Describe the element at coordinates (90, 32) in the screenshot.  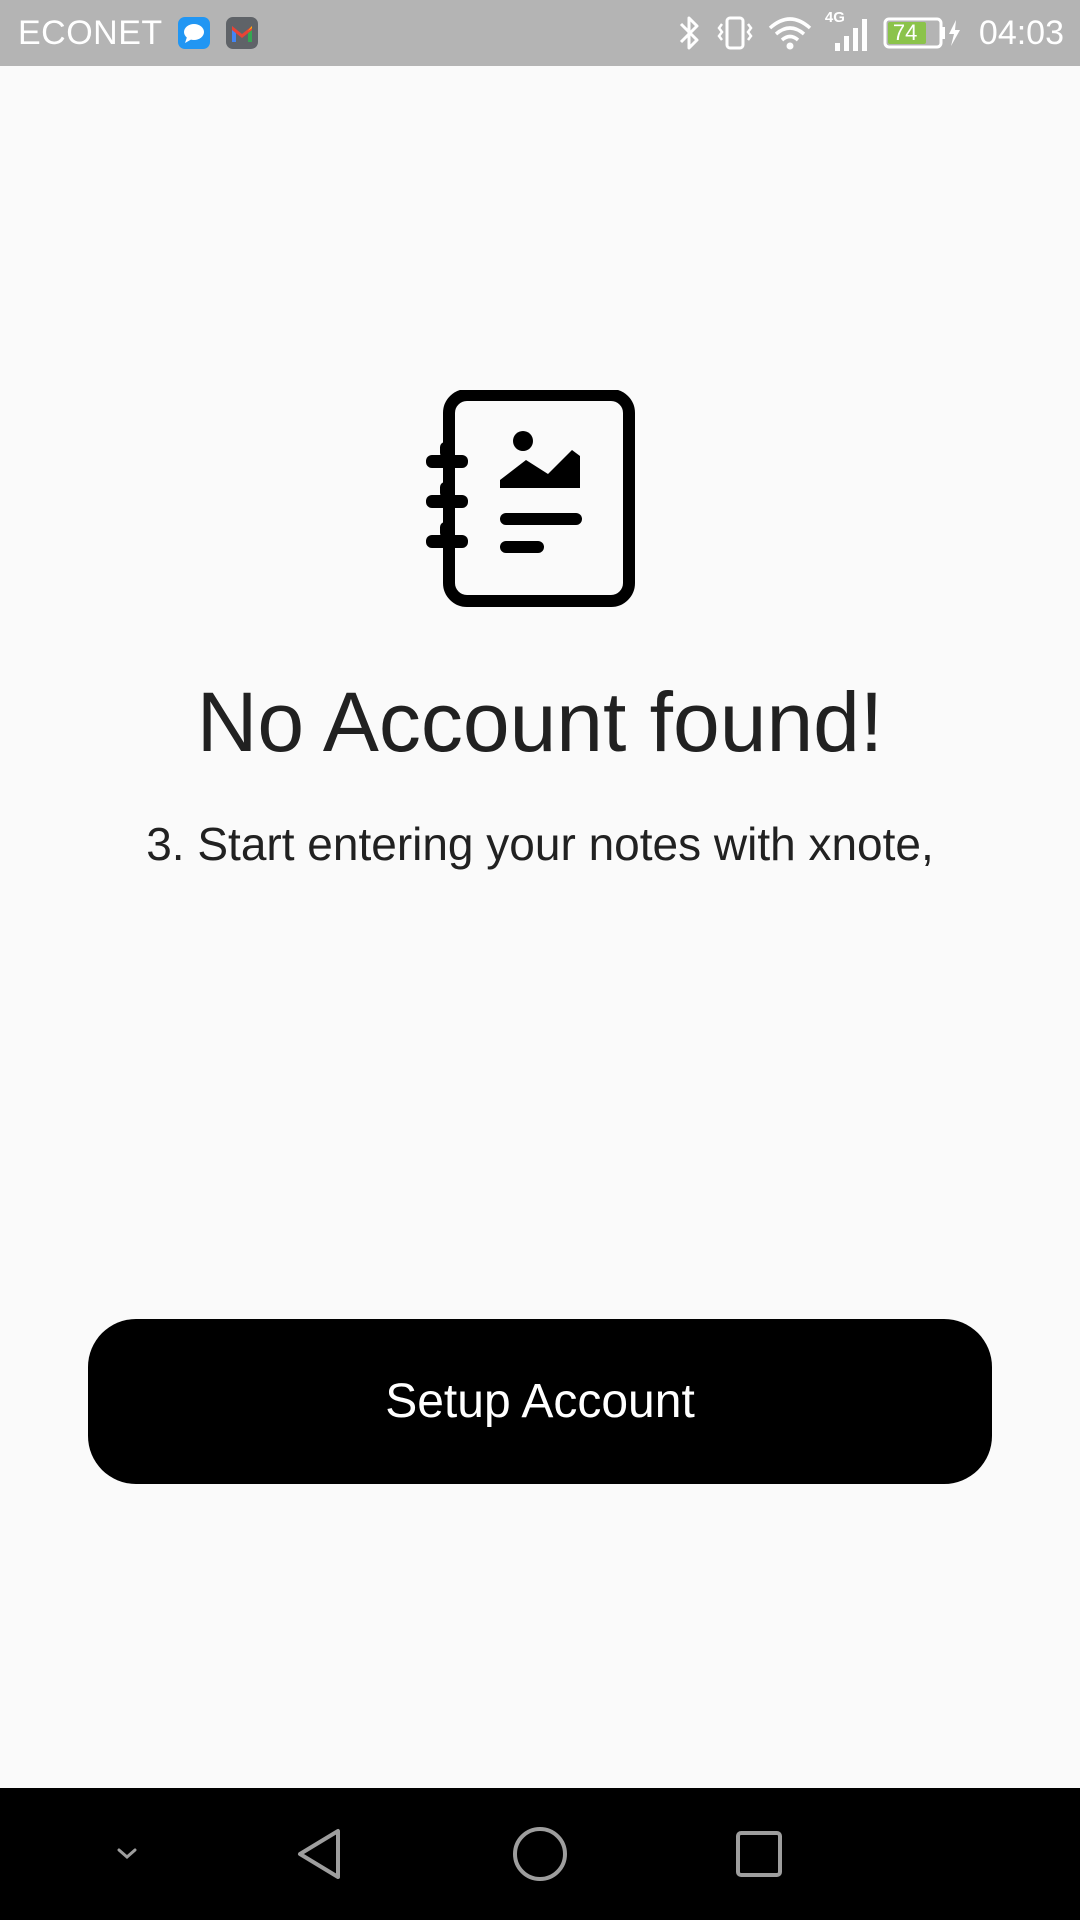
I see `carrier-name: ECONET` at that location.